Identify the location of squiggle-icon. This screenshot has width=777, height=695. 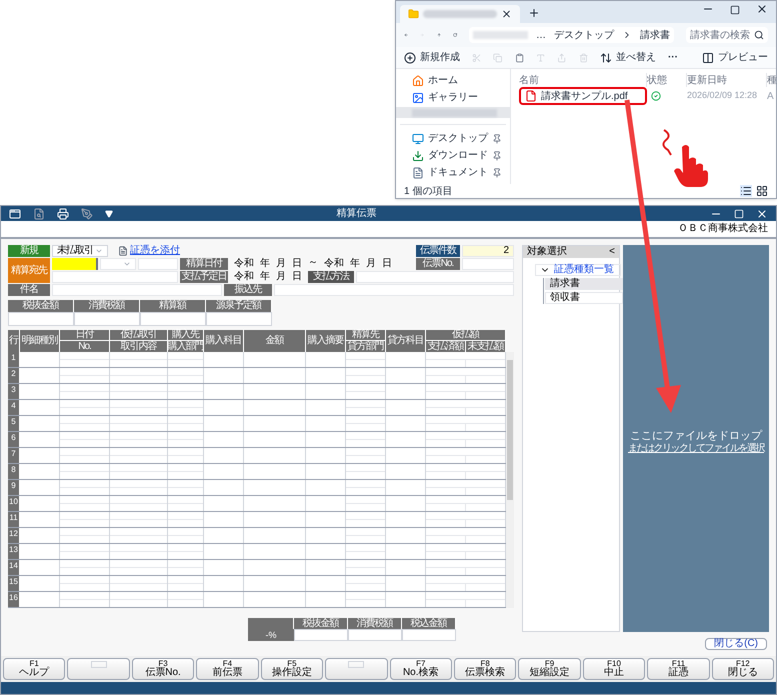
(667, 142).